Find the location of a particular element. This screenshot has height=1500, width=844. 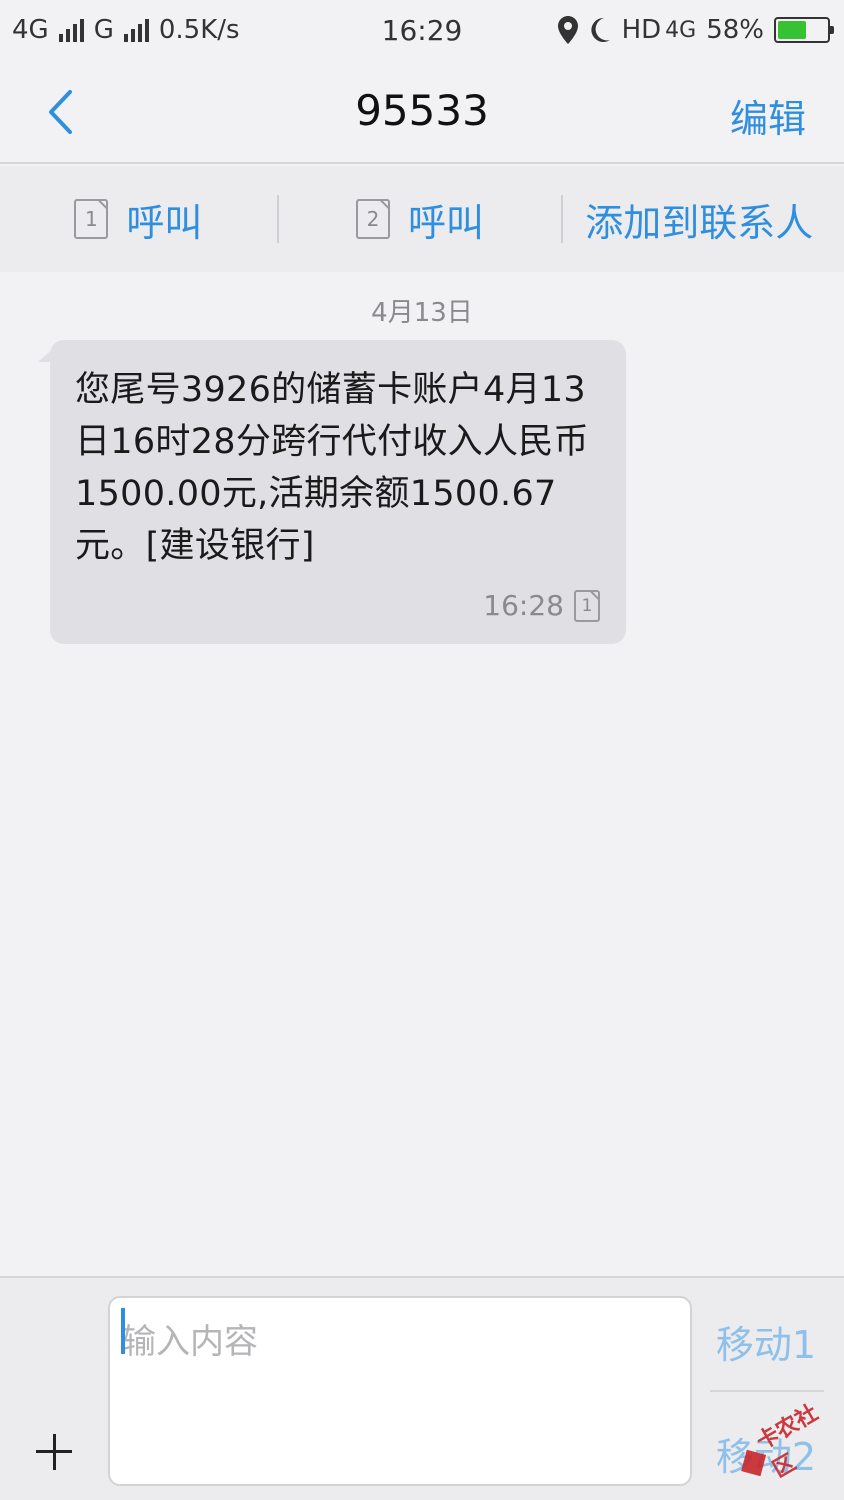

send-divider is located at coordinates (767, 1391).